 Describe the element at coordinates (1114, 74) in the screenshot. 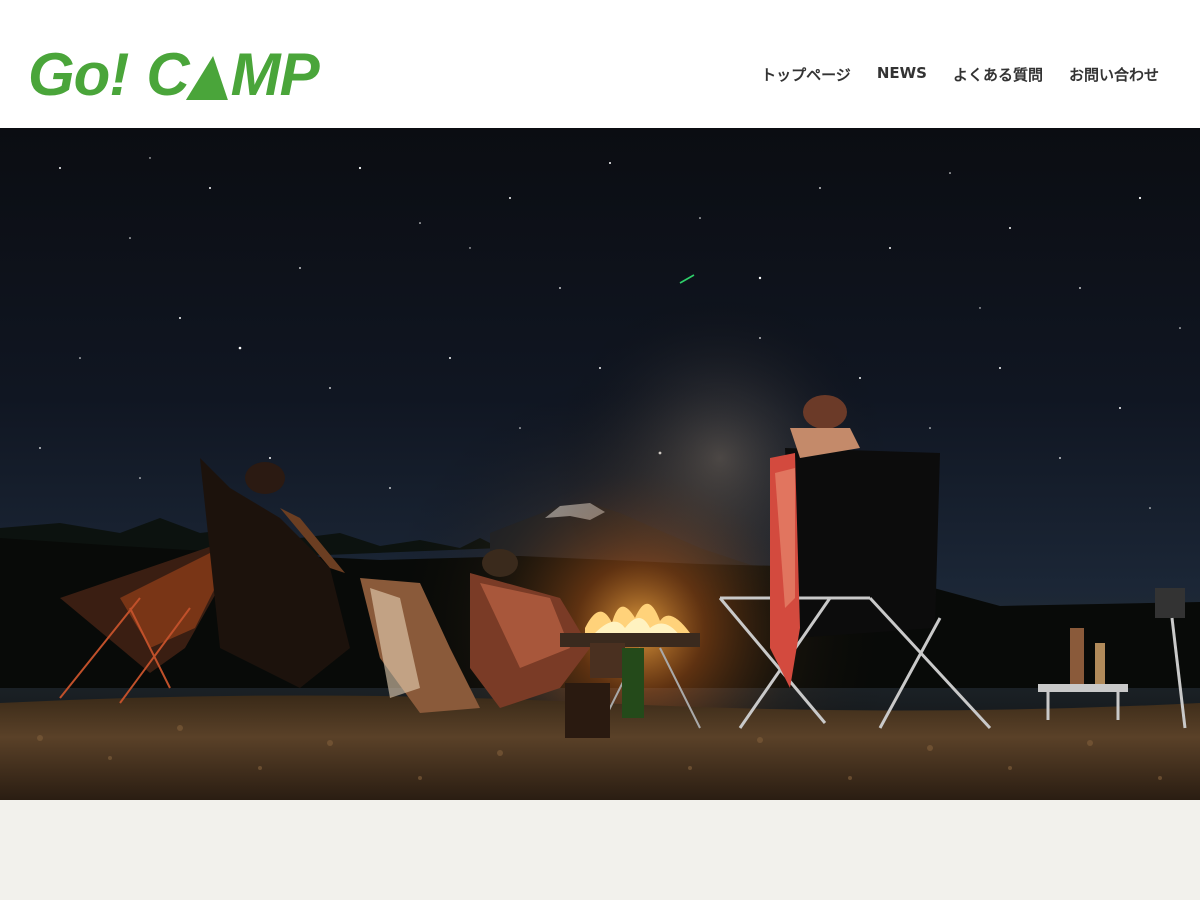

I see `nav-item-contact: お問い合わせ` at that location.